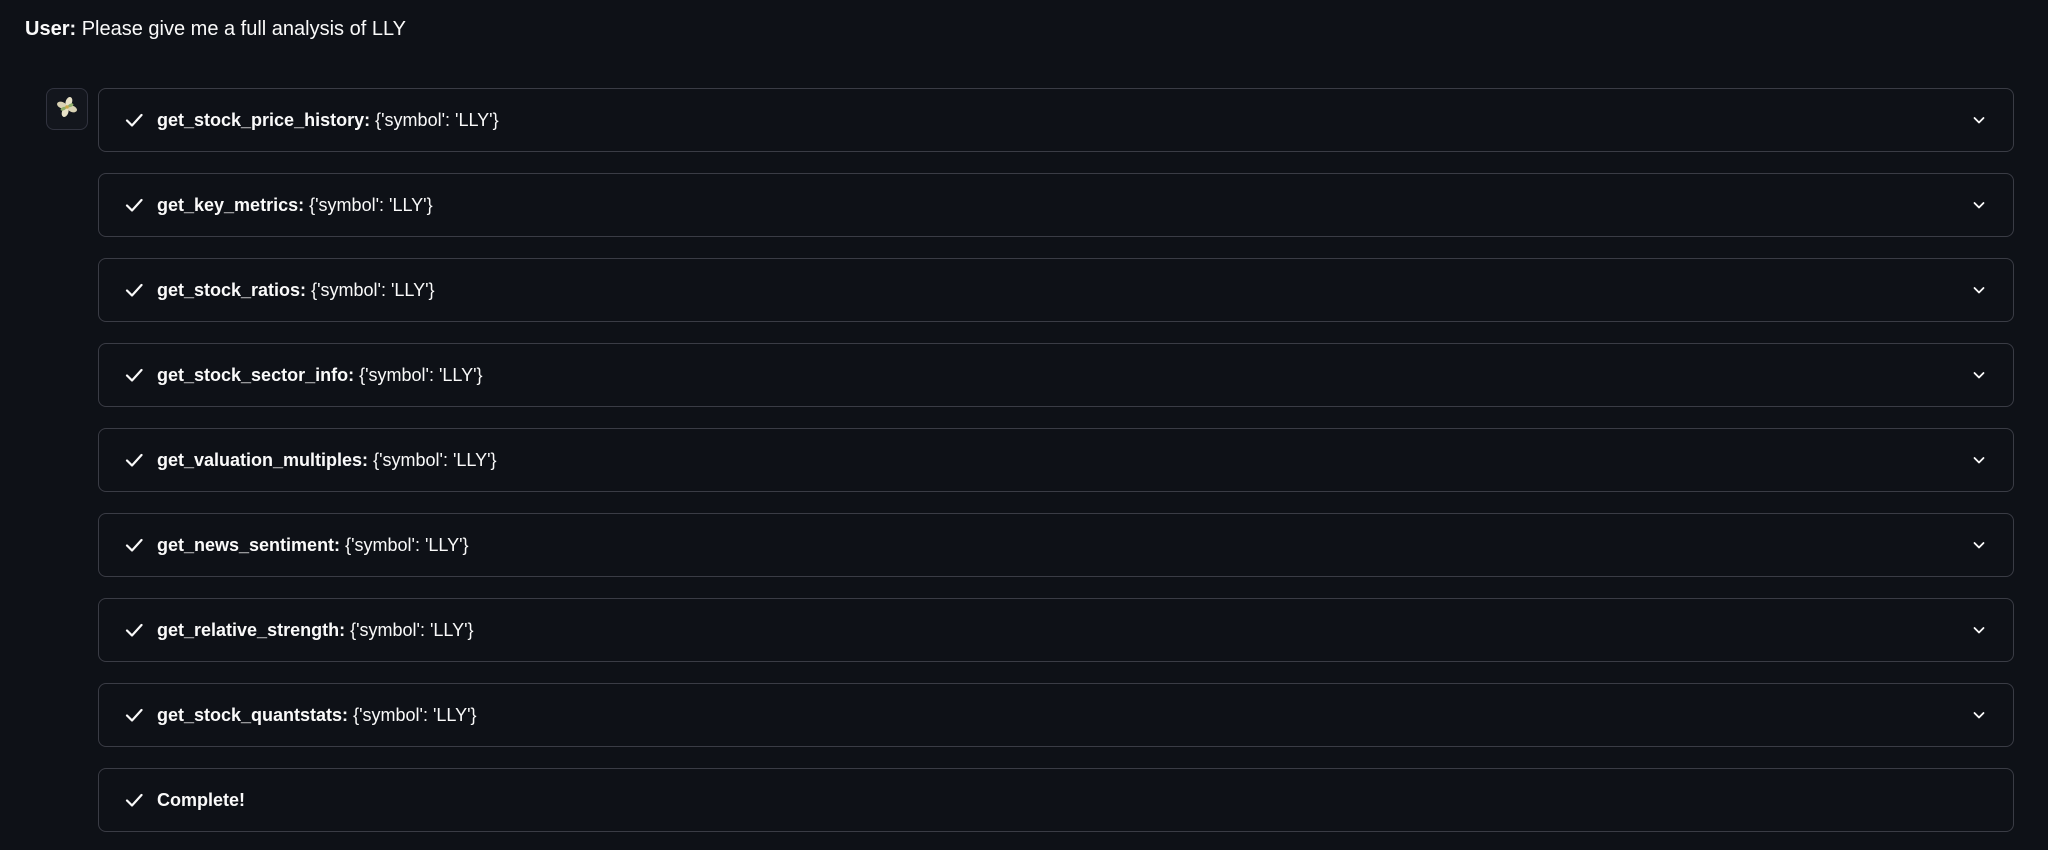 The height and width of the screenshot is (850, 2048). Describe the element at coordinates (264, 120) in the screenshot. I see `tool-step-name: get_stock_price_history:` at that location.